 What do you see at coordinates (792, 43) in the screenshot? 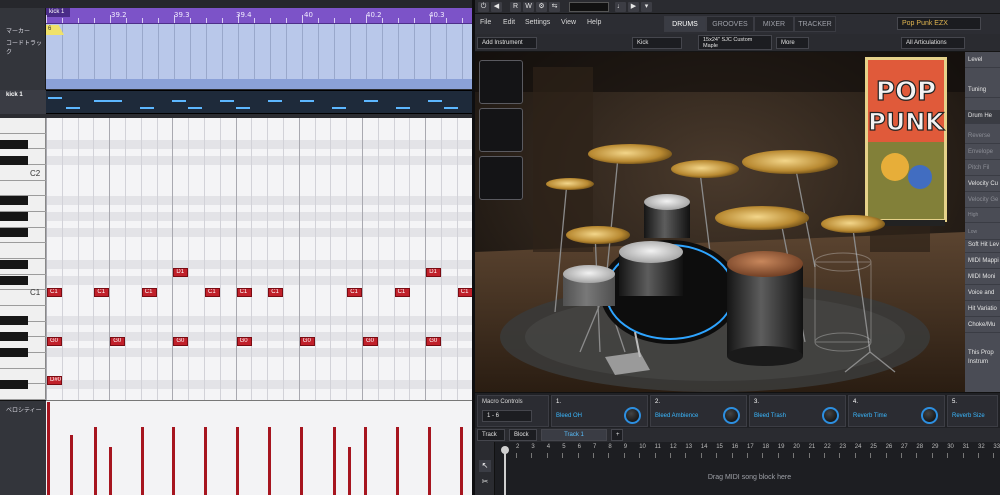
I see `more-dropdown: More` at bounding box center [792, 43].